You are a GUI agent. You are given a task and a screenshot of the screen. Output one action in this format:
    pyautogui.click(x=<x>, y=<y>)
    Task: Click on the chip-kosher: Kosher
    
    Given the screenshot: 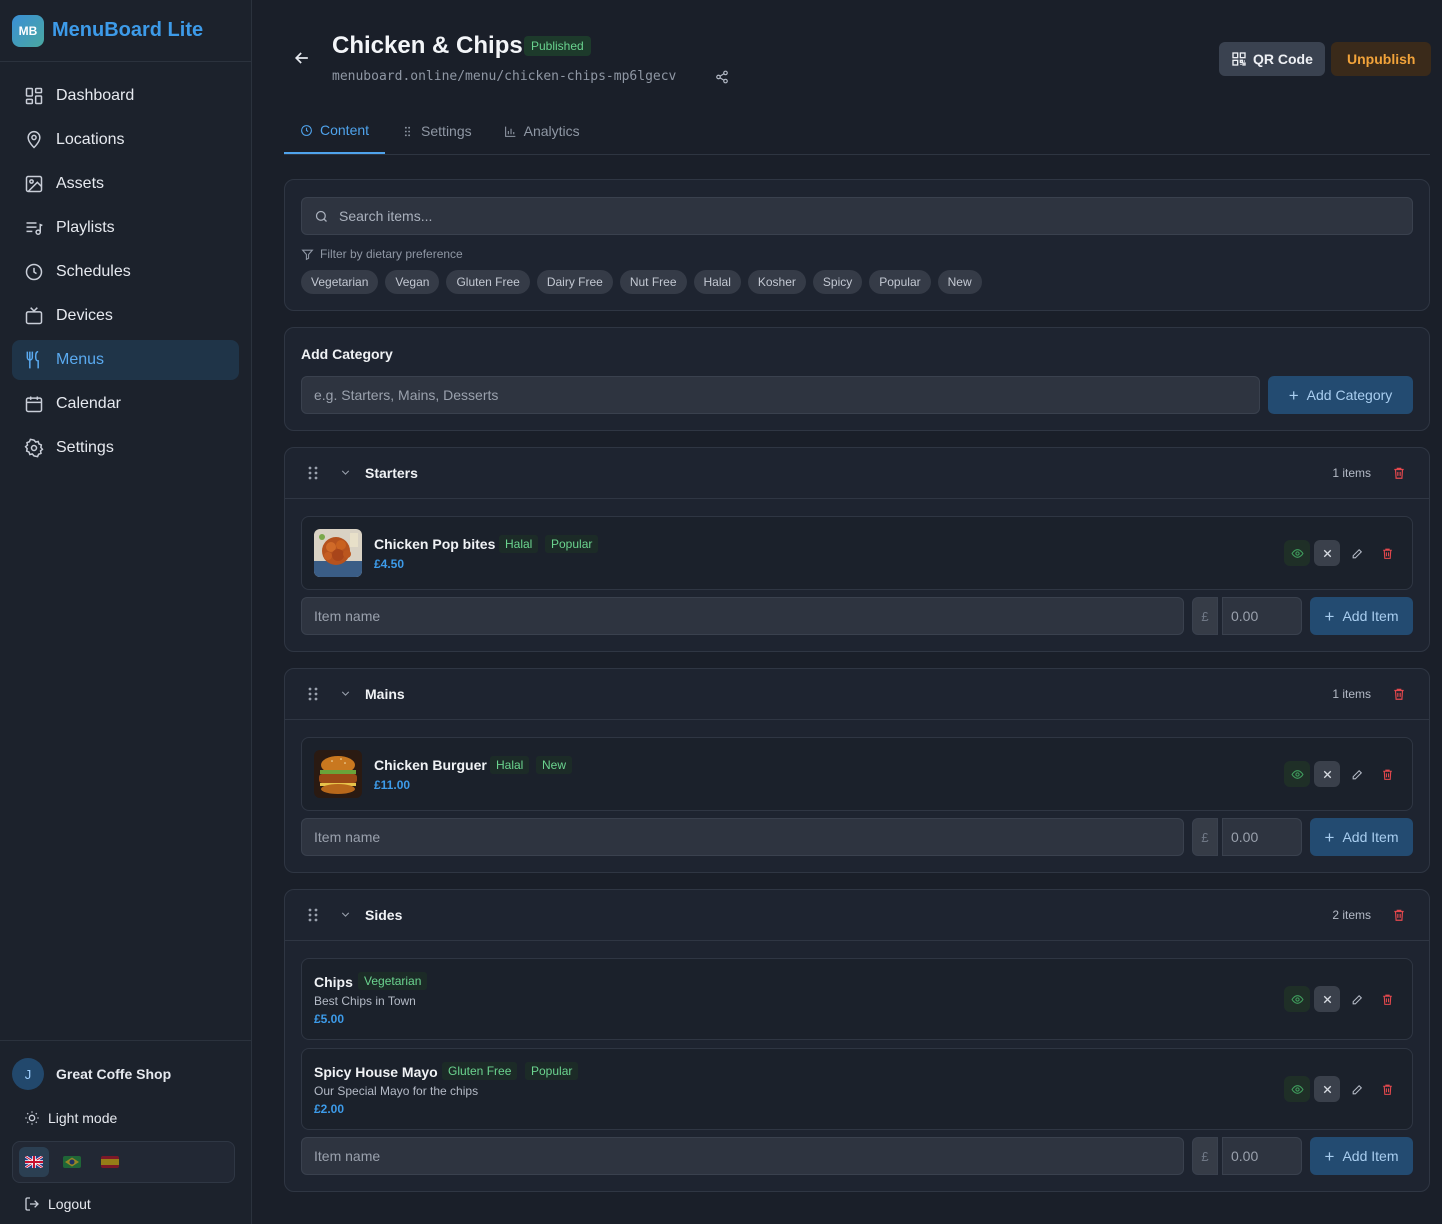 What is the action you would take?
    pyautogui.click(x=776, y=282)
    